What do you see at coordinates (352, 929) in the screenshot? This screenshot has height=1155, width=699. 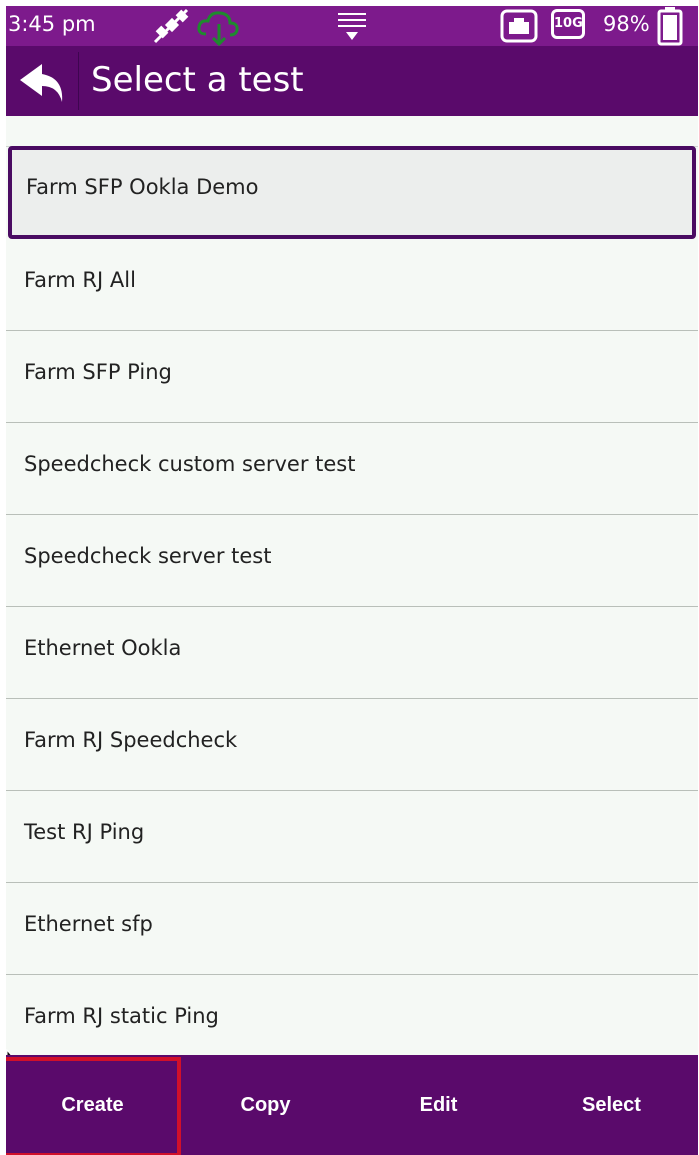 I see `test-list-item: Ethernet sfp` at bounding box center [352, 929].